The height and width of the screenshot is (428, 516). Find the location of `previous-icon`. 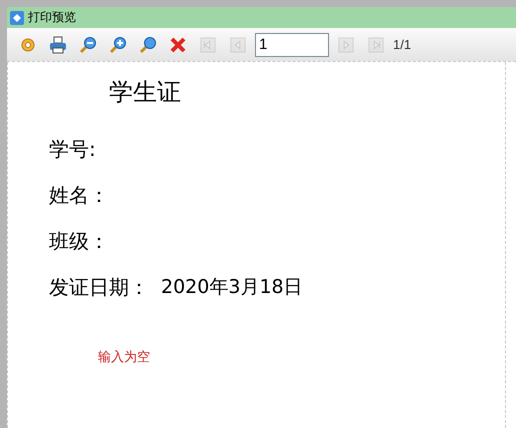

previous-icon is located at coordinates (238, 44).